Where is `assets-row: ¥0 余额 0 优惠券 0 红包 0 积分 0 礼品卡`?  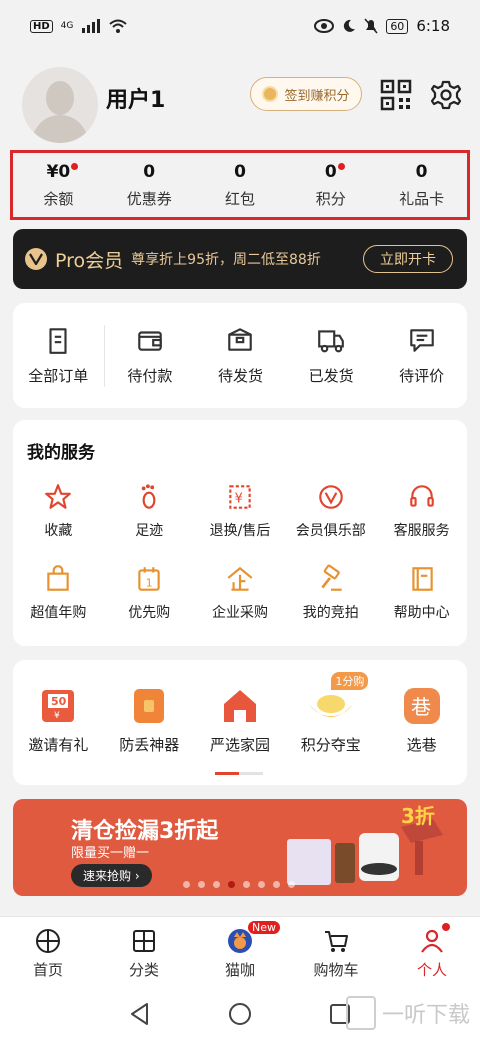
assets-row: ¥0 余额 0 优惠券 0 红包 0 积分 0 礼品卡 is located at coordinates (240, 185).